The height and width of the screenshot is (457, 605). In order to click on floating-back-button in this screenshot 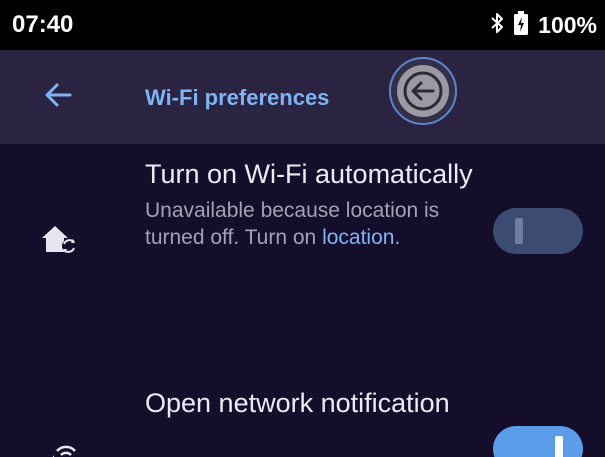, I will do `click(423, 91)`.